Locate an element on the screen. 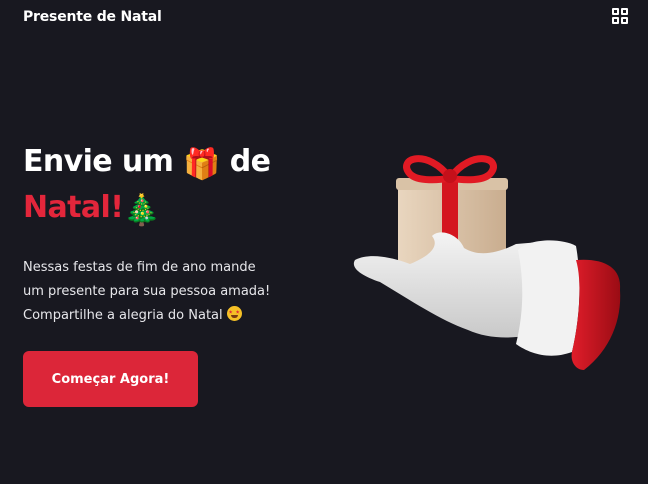 The image size is (648, 484). santa-cuff-icon is located at coordinates (568, 305).